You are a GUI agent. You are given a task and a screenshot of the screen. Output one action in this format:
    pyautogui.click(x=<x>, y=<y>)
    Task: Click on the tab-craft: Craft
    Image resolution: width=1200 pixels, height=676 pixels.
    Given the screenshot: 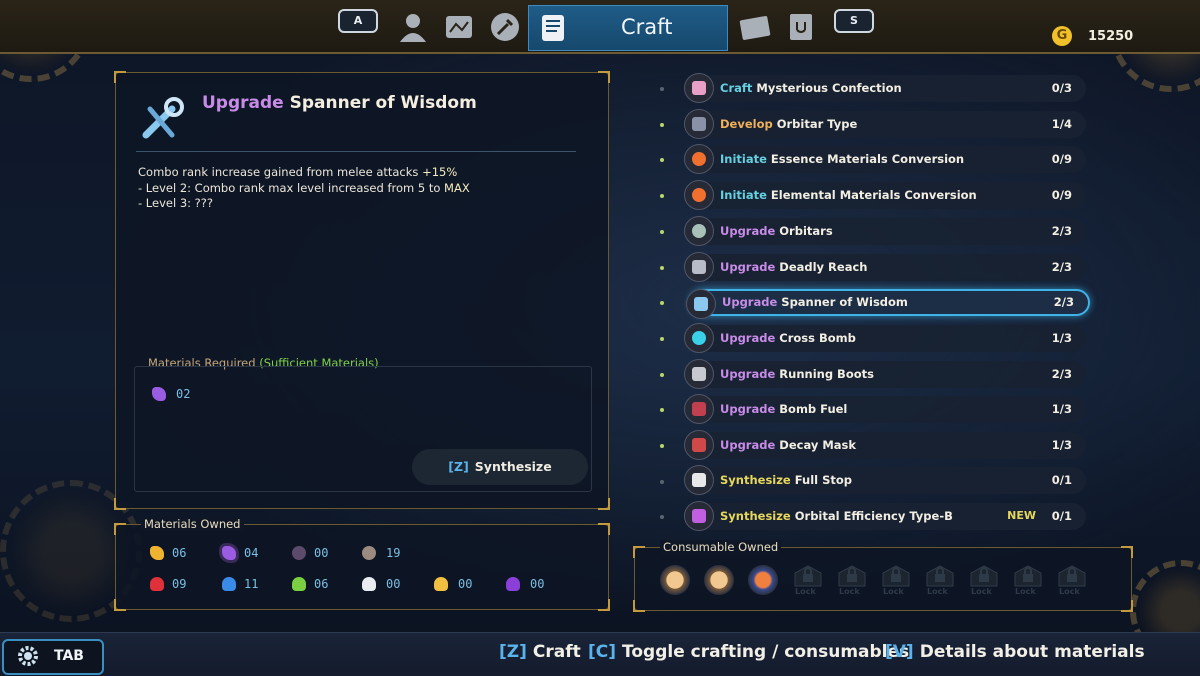 What is the action you would take?
    pyautogui.click(x=628, y=28)
    